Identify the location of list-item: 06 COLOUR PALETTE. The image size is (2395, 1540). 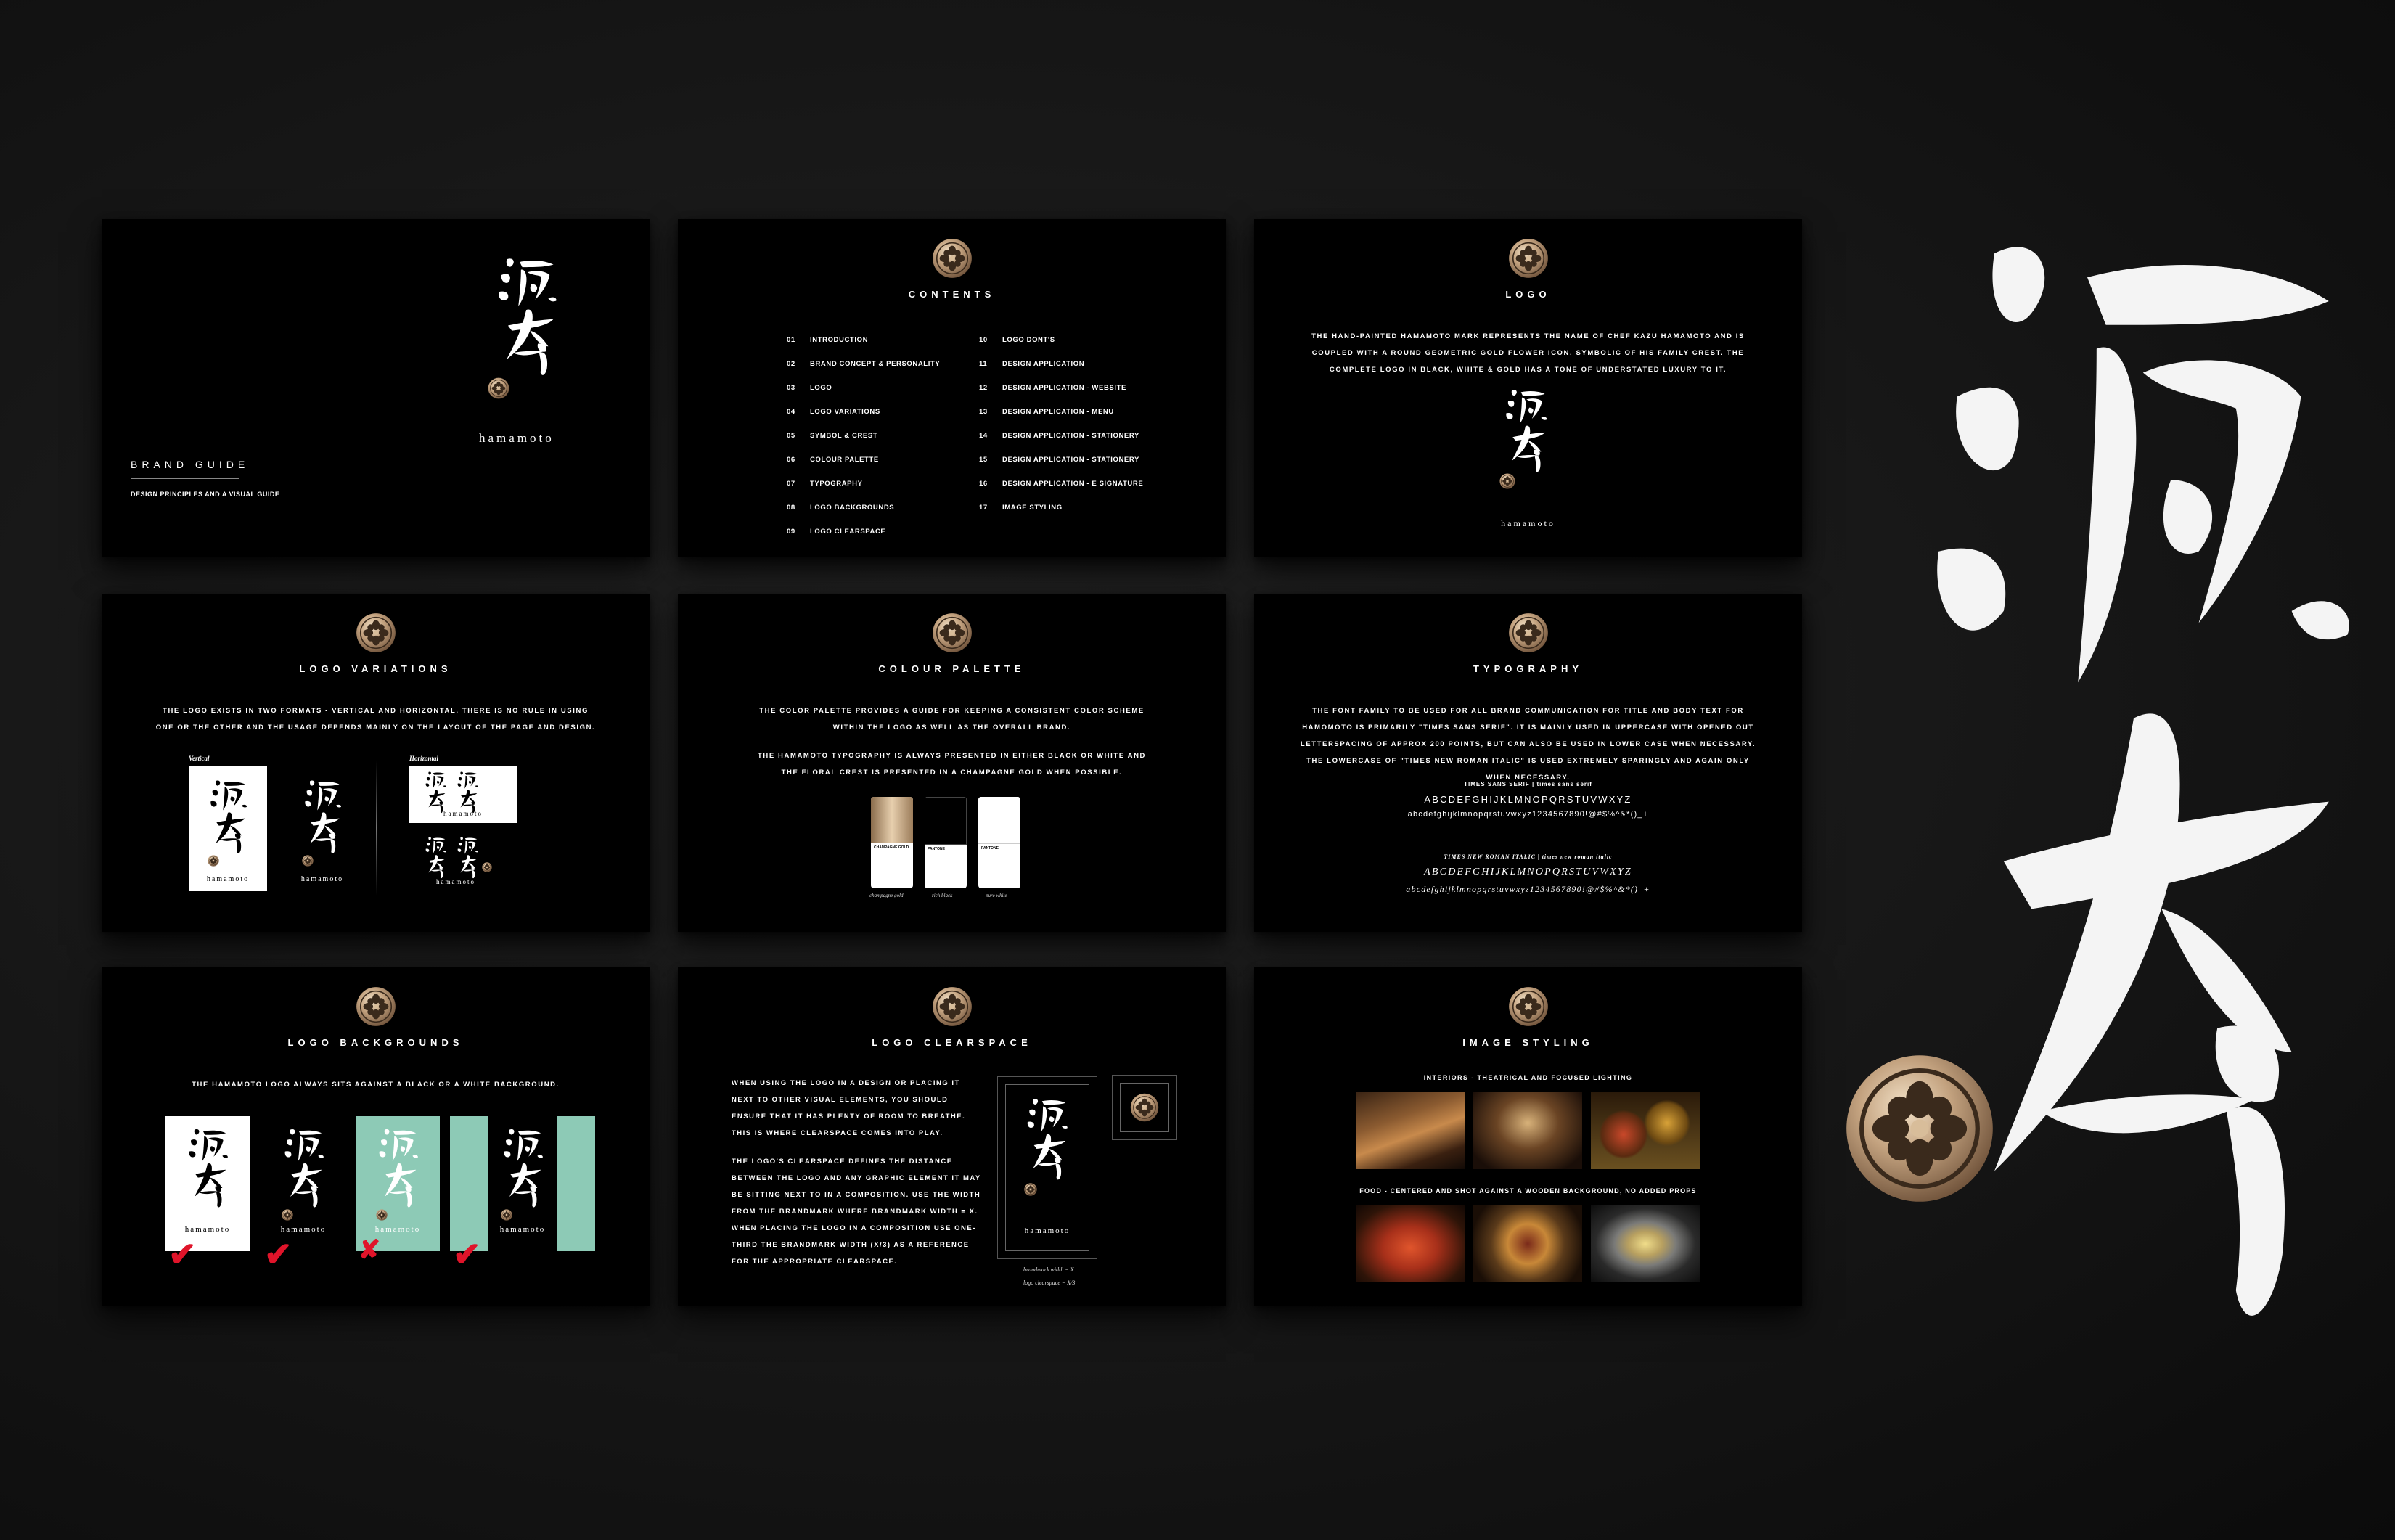
(863, 460).